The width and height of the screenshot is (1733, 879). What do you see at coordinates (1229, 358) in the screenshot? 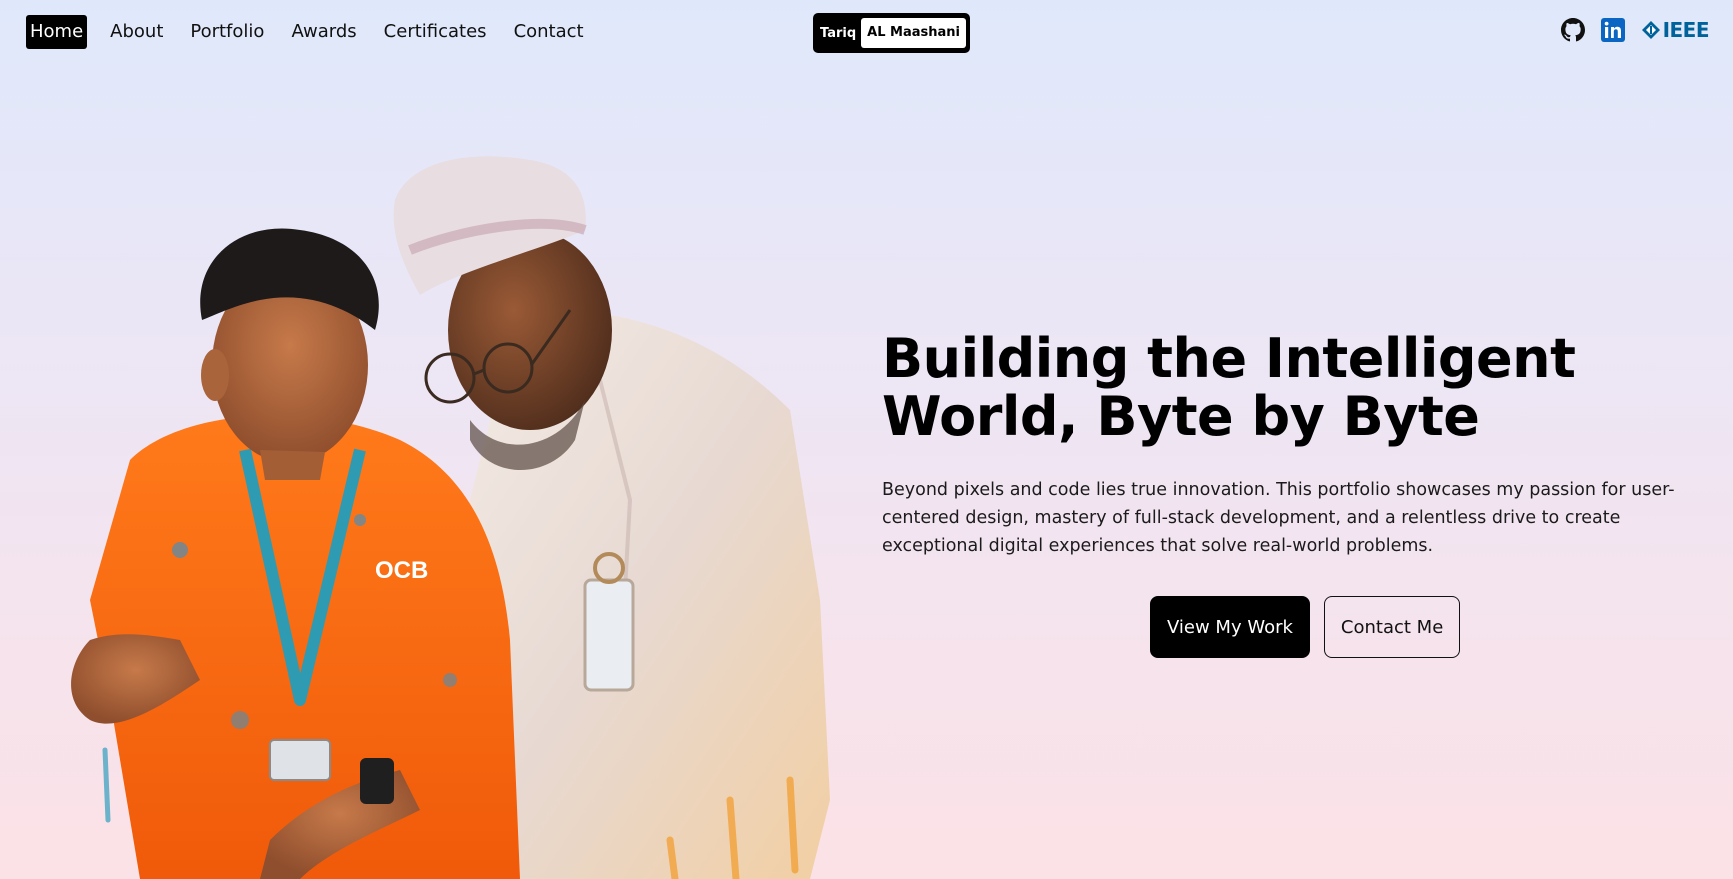
I see `headline-line-1: Building the Intelligent` at bounding box center [1229, 358].